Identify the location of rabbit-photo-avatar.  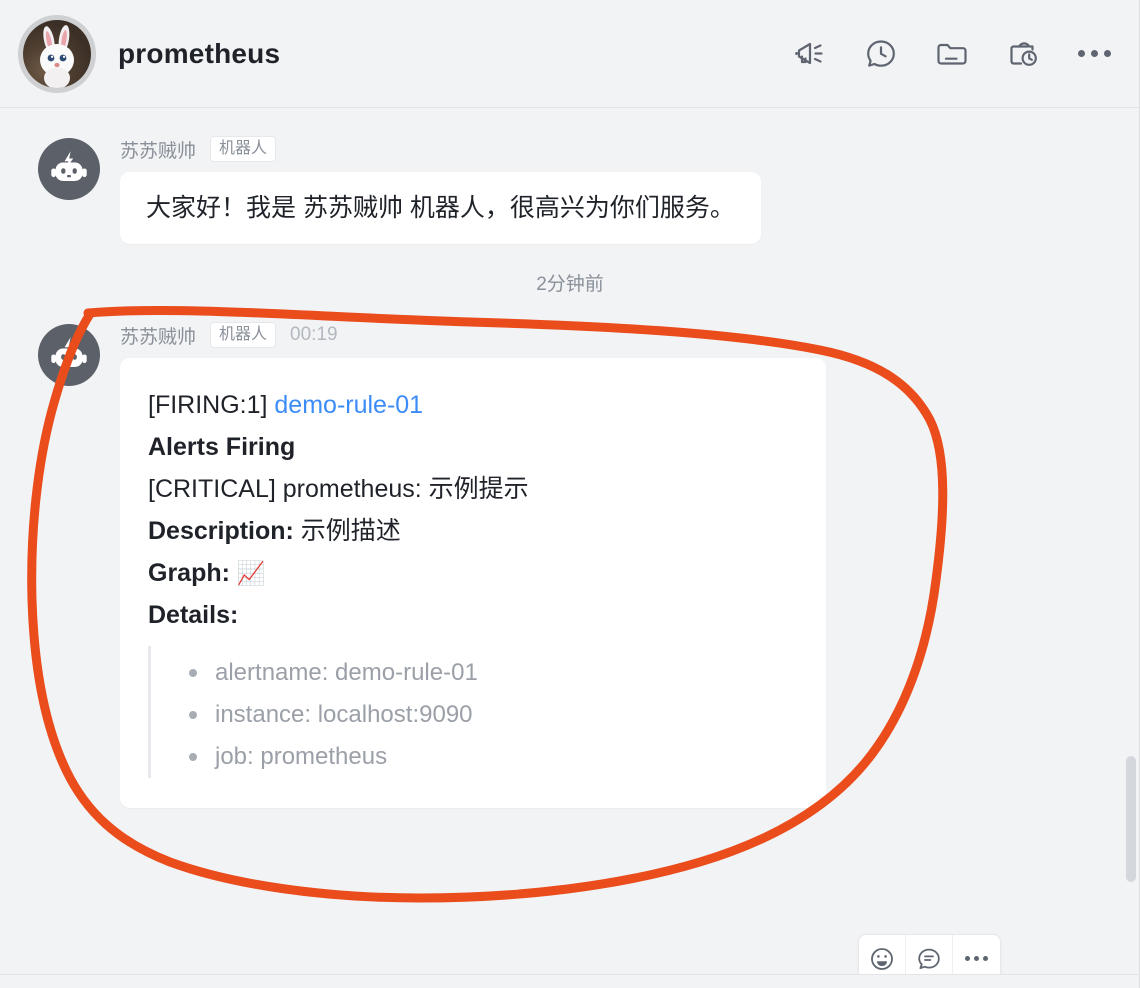
(57, 53).